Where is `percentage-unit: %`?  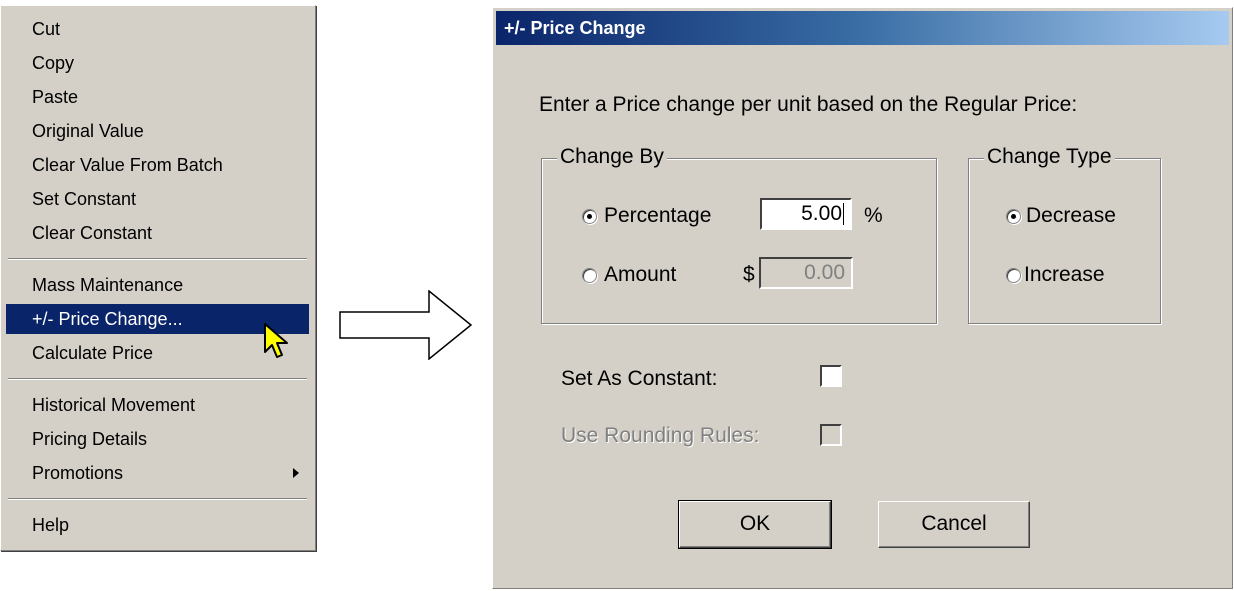
percentage-unit: % is located at coordinates (873, 215).